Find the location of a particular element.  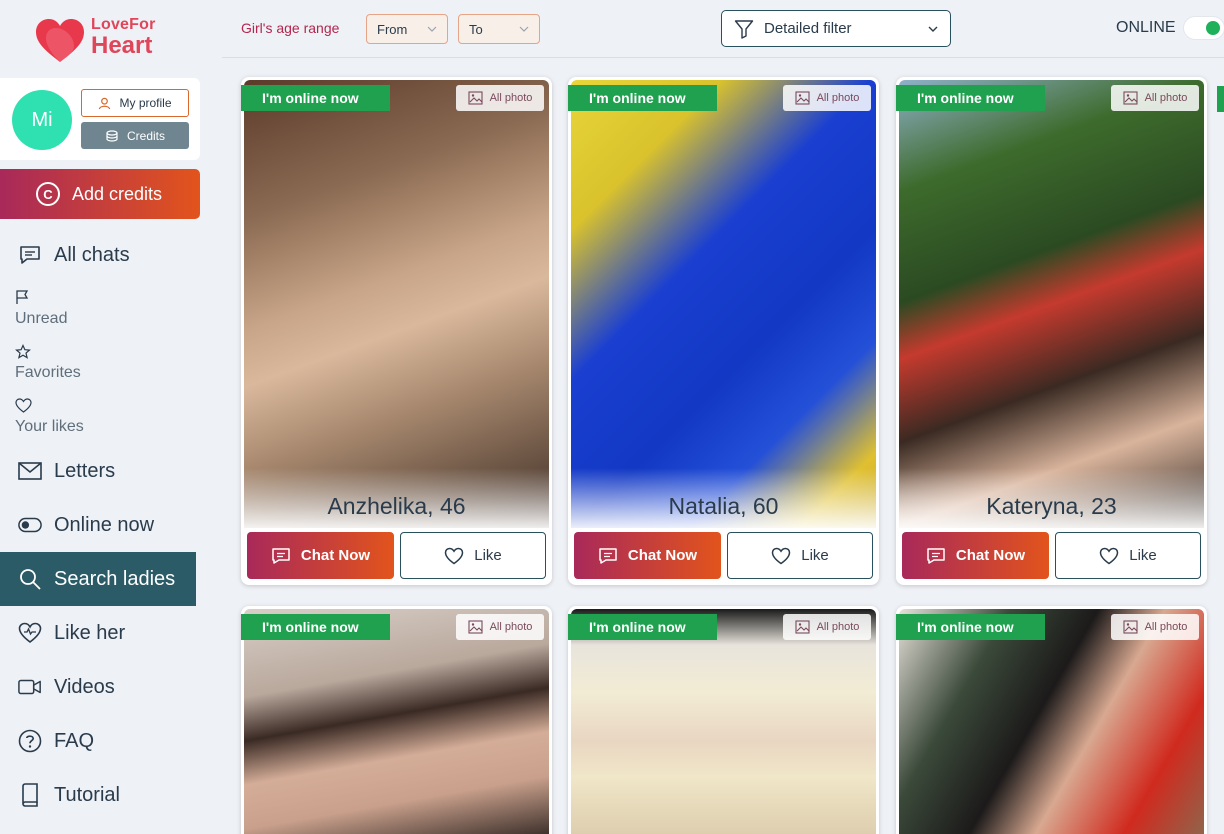

toggle-knob is located at coordinates (1213, 28).